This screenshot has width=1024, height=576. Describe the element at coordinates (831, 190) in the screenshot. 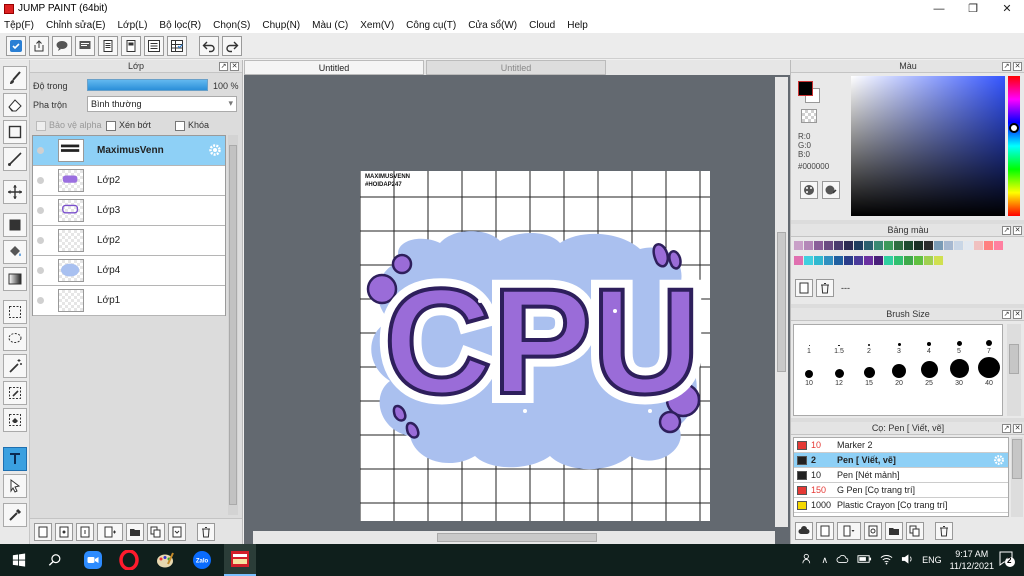

I see `color-picker-button` at that location.